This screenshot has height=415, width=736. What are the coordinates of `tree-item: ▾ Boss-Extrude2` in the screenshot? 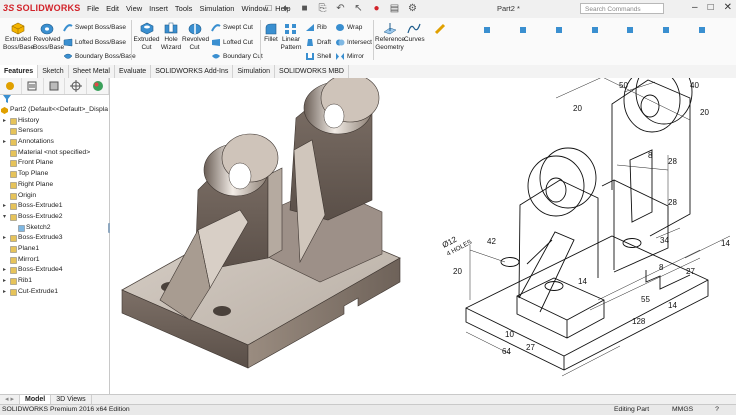 It's located at (54, 217).